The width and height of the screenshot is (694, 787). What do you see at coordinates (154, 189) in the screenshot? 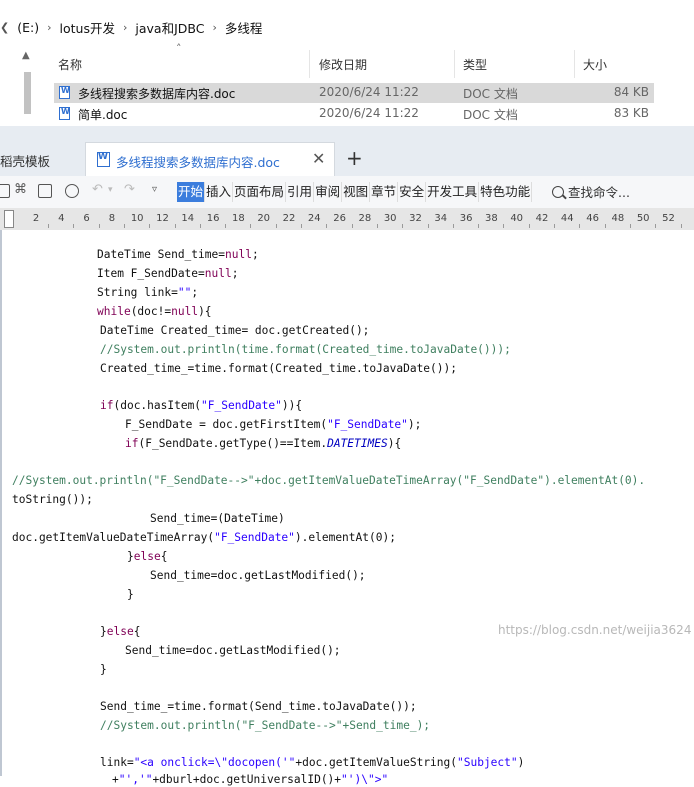
I see `quick-access-dropdown-icon: ▿` at bounding box center [154, 189].